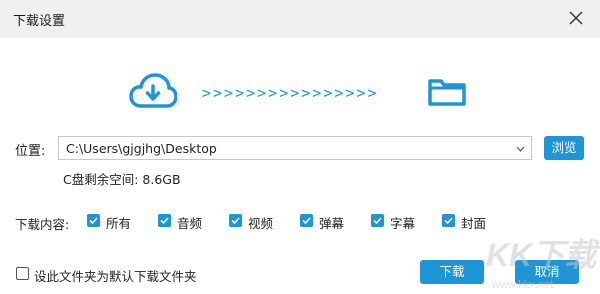 This screenshot has width=600, height=294. What do you see at coordinates (122, 179) in the screenshot?
I see `free-space-text: C盘剩余空间: 8.6GB` at bounding box center [122, 179].